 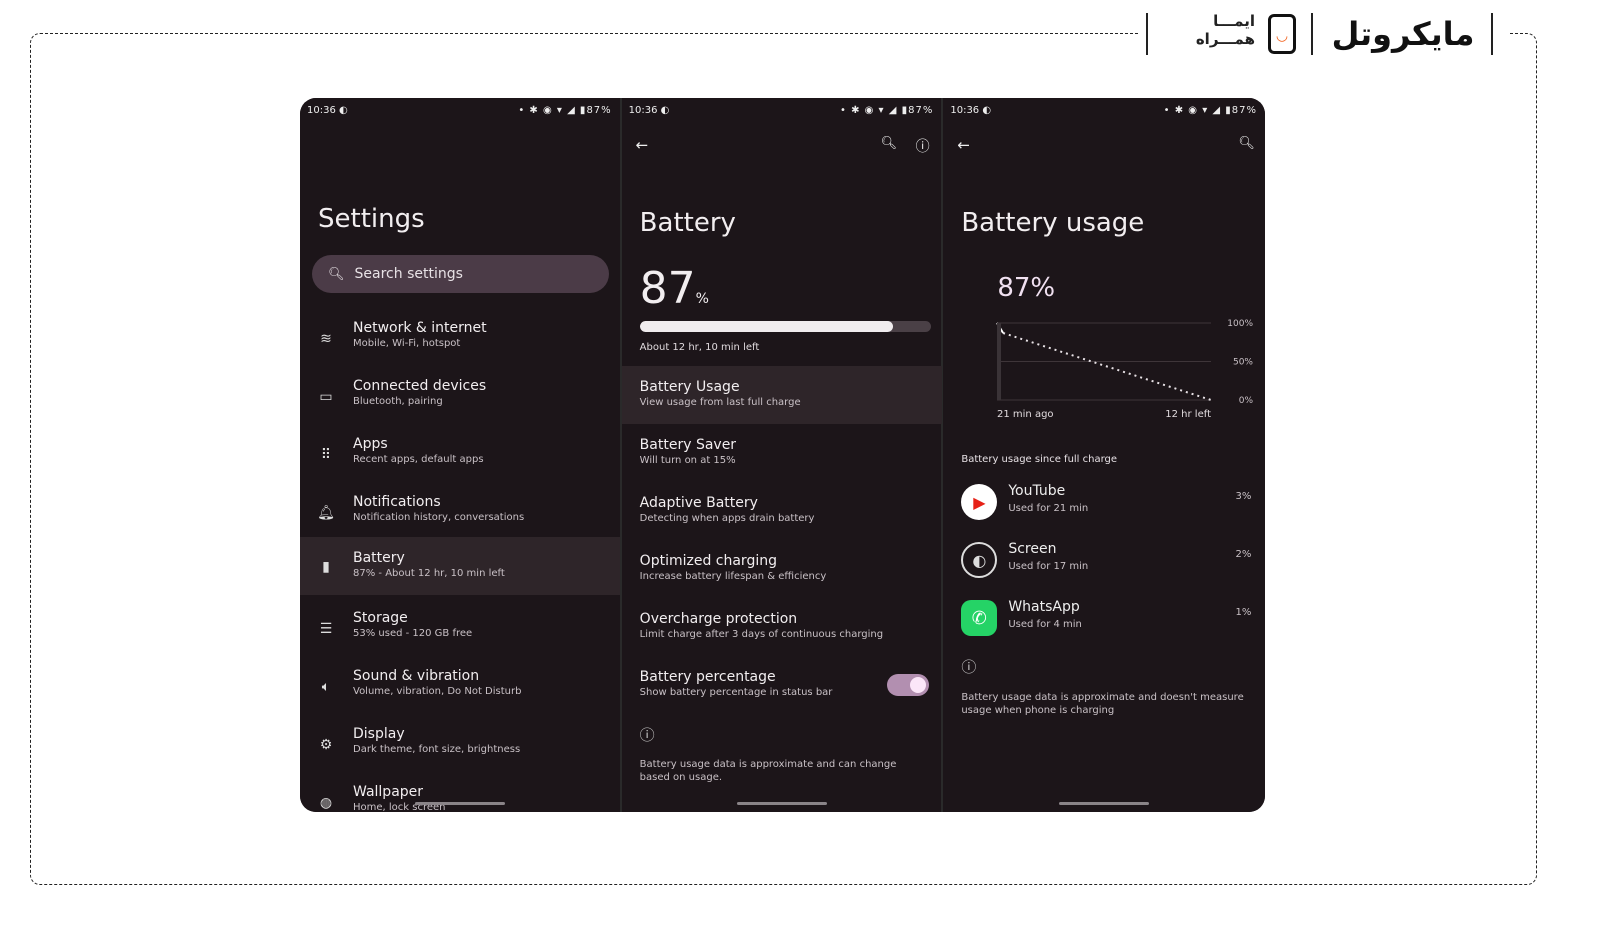 I want to click on item-subtitle: Increase battery lifespan & efficiency, so click(x=733, y=576).